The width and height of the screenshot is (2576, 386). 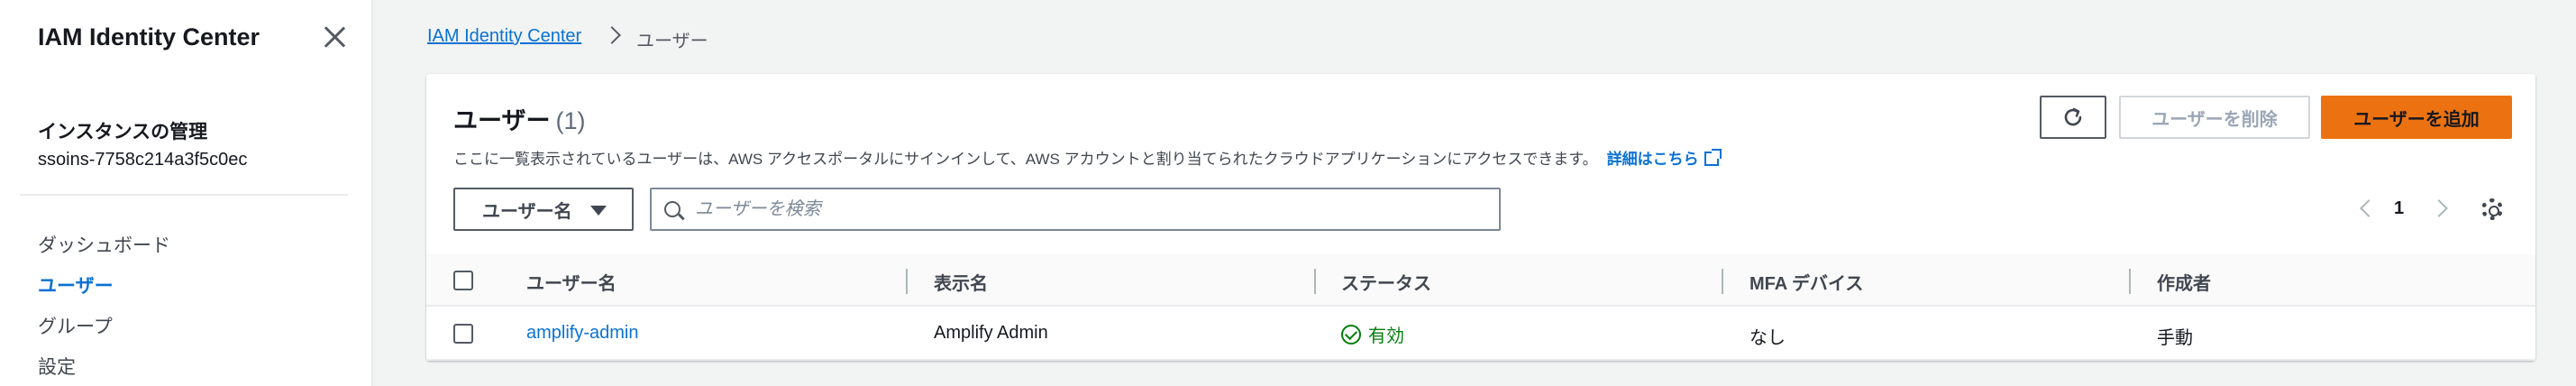 I want to click on sidebar-title: IAM Identity Center, so click(x=149, y=37).